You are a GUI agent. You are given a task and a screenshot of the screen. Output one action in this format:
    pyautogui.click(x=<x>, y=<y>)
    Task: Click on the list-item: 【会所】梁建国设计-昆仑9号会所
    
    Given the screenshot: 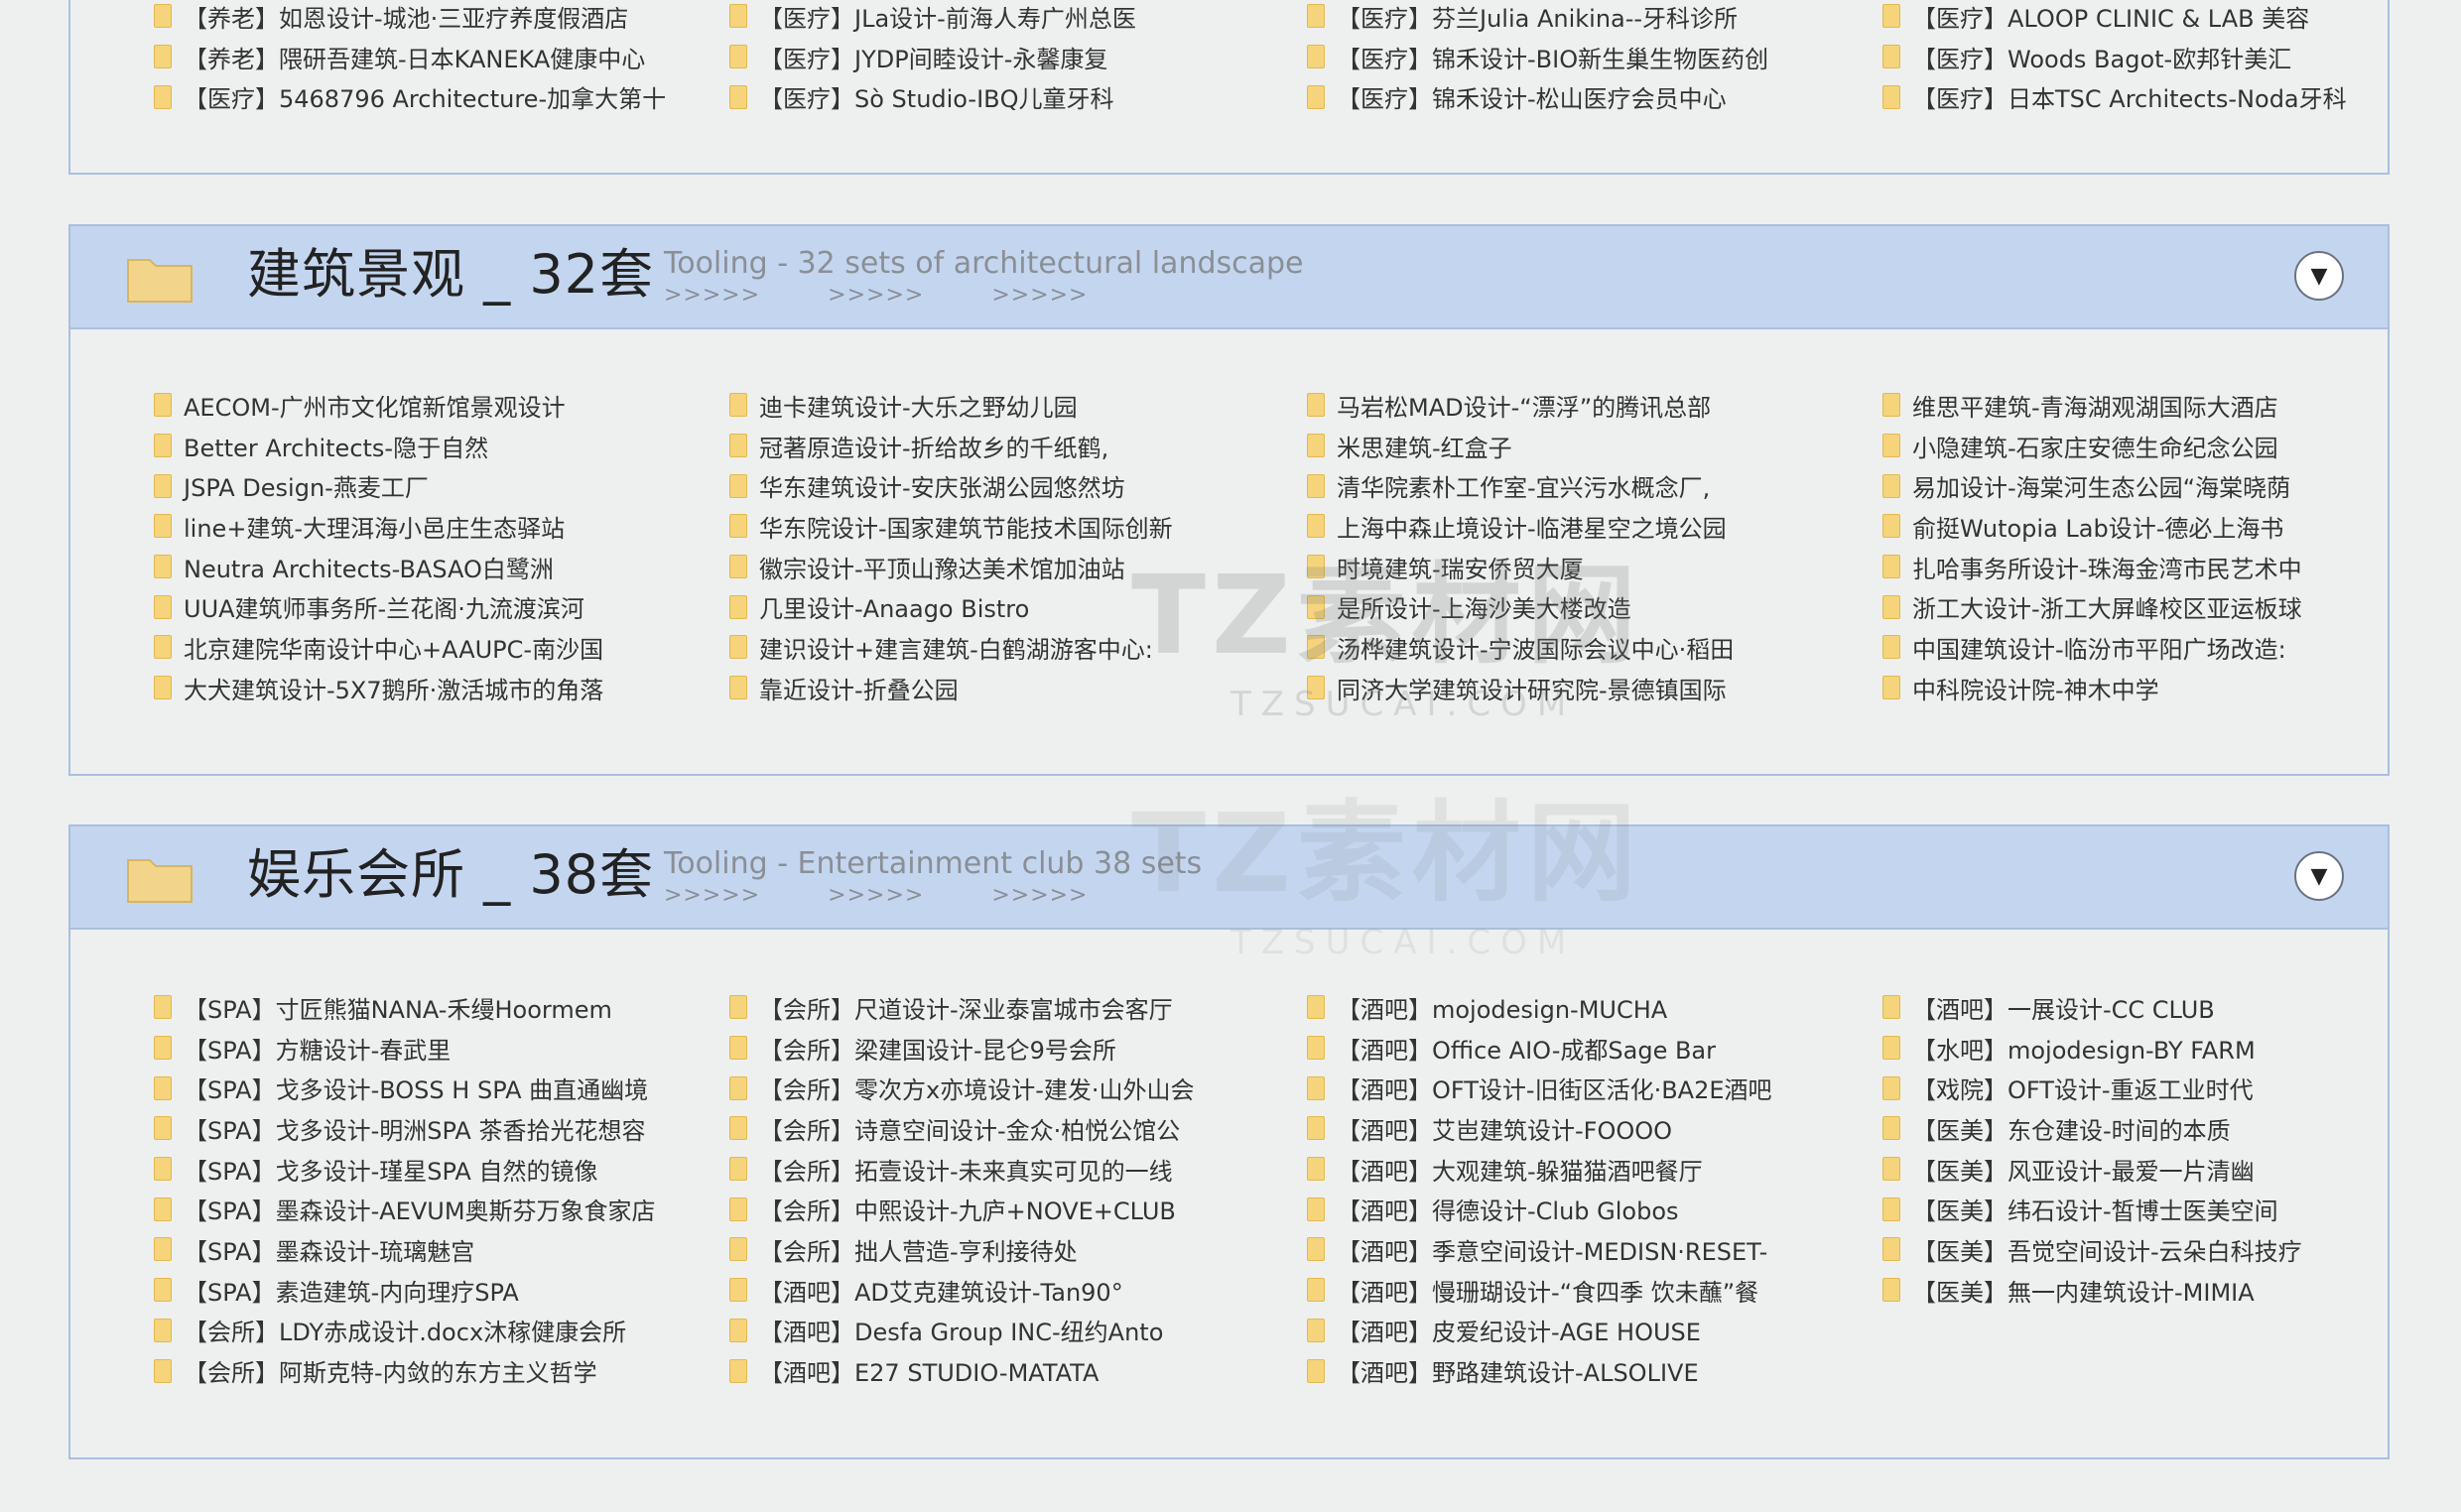 What is the action you would take?
    pyautogui.click(x=1007, y=1048)
    